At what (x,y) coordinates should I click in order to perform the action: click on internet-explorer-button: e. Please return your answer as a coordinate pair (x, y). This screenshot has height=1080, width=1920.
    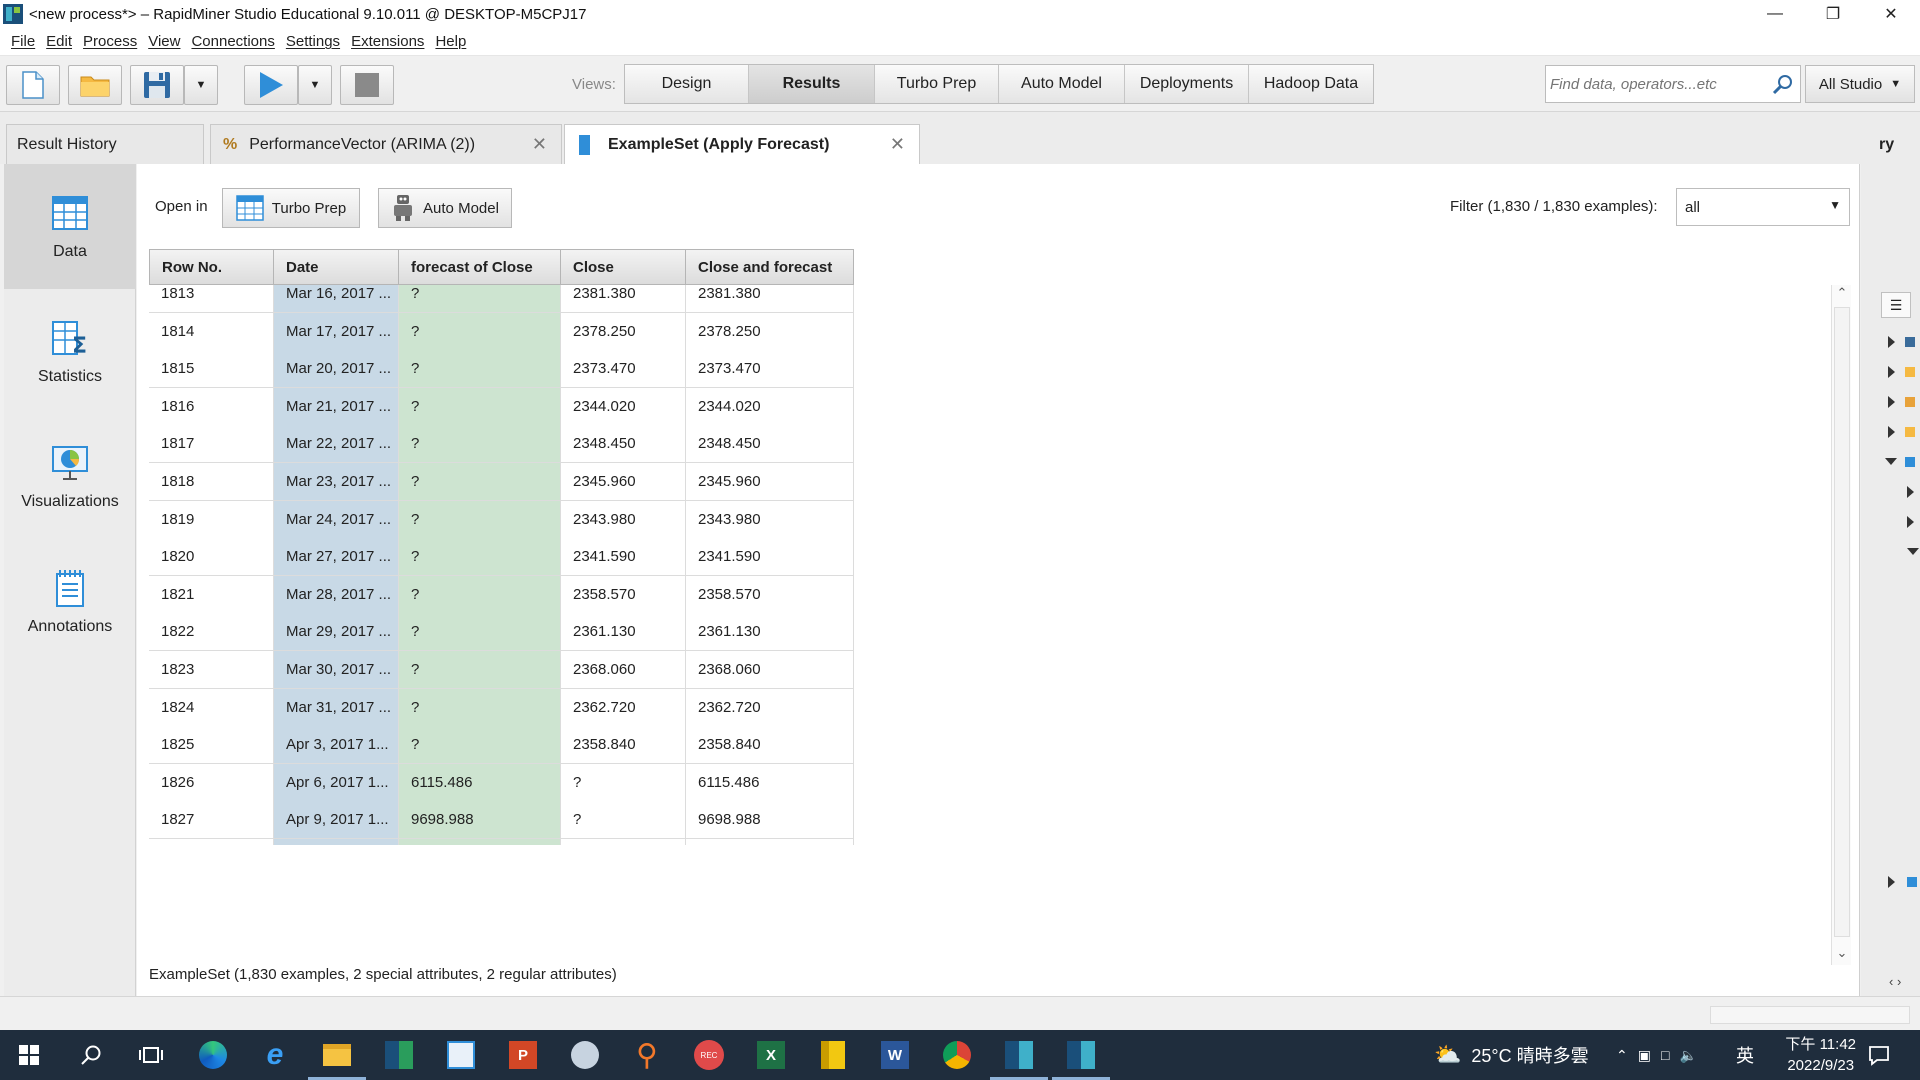
    Looking at the image, I should click on (275, 1055).